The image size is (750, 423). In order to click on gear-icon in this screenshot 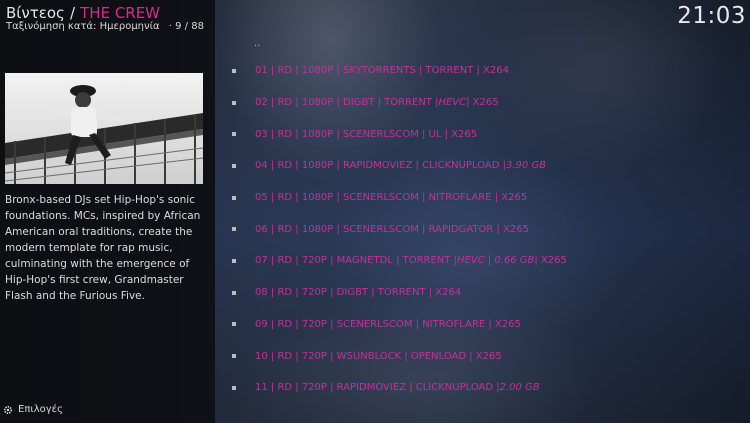, I will do `click(8, 409)`.